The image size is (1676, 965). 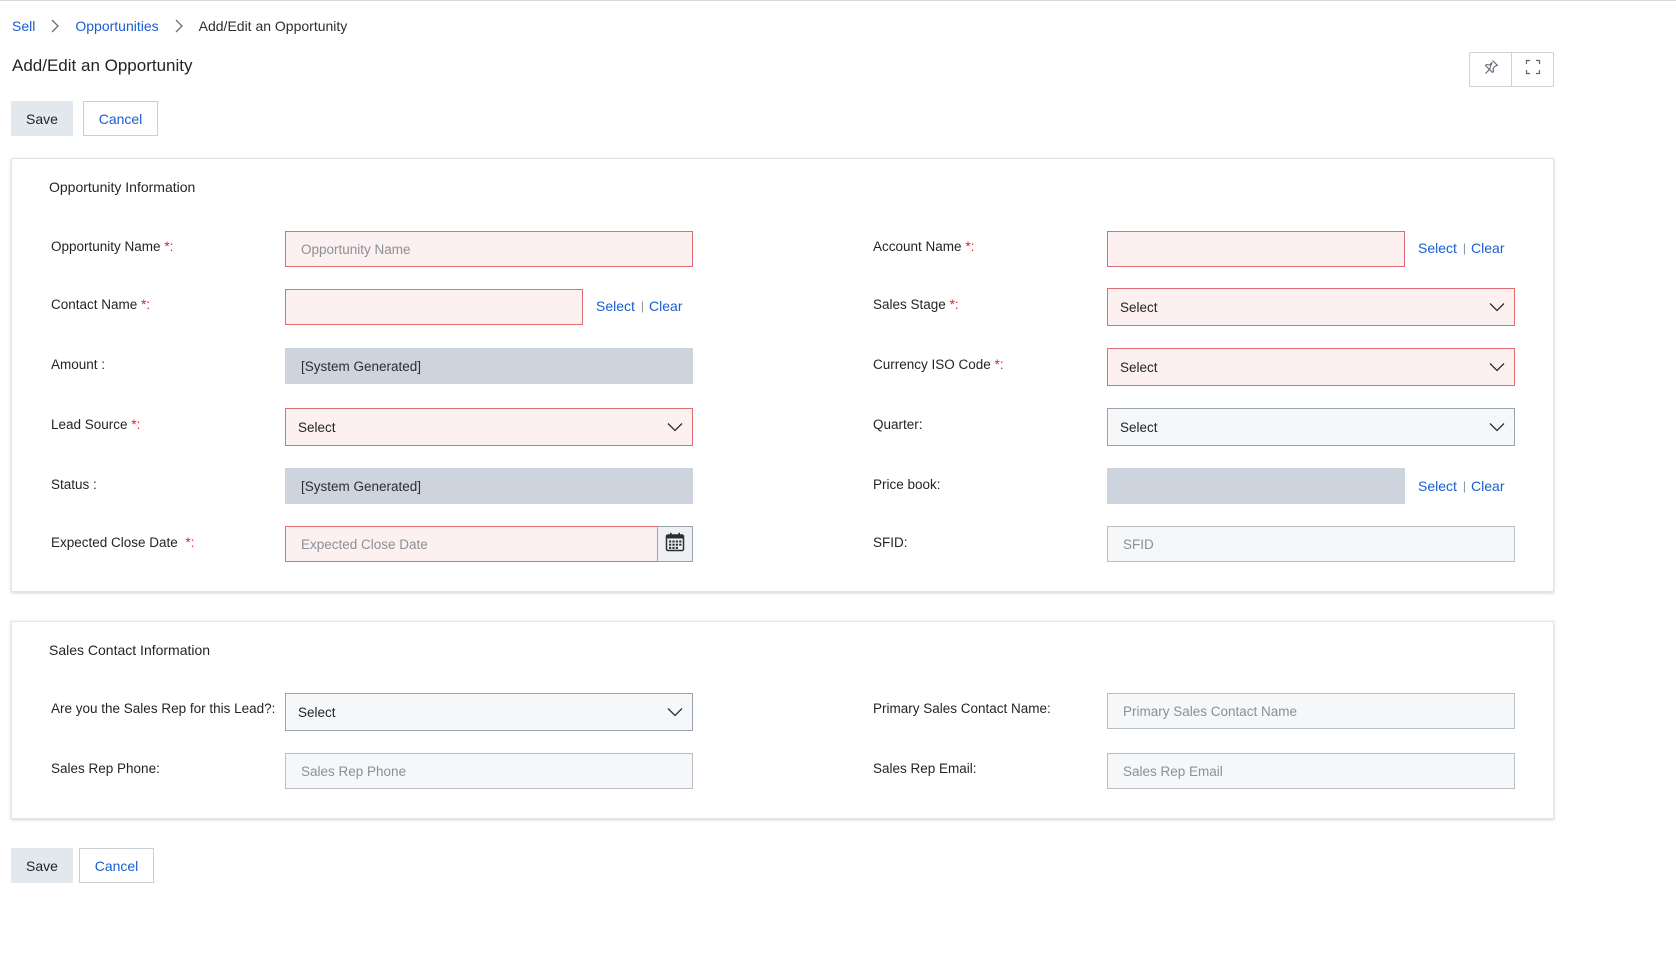 I want to click on account-name-actions: Select | Clear, so click(x=1461, y=248).